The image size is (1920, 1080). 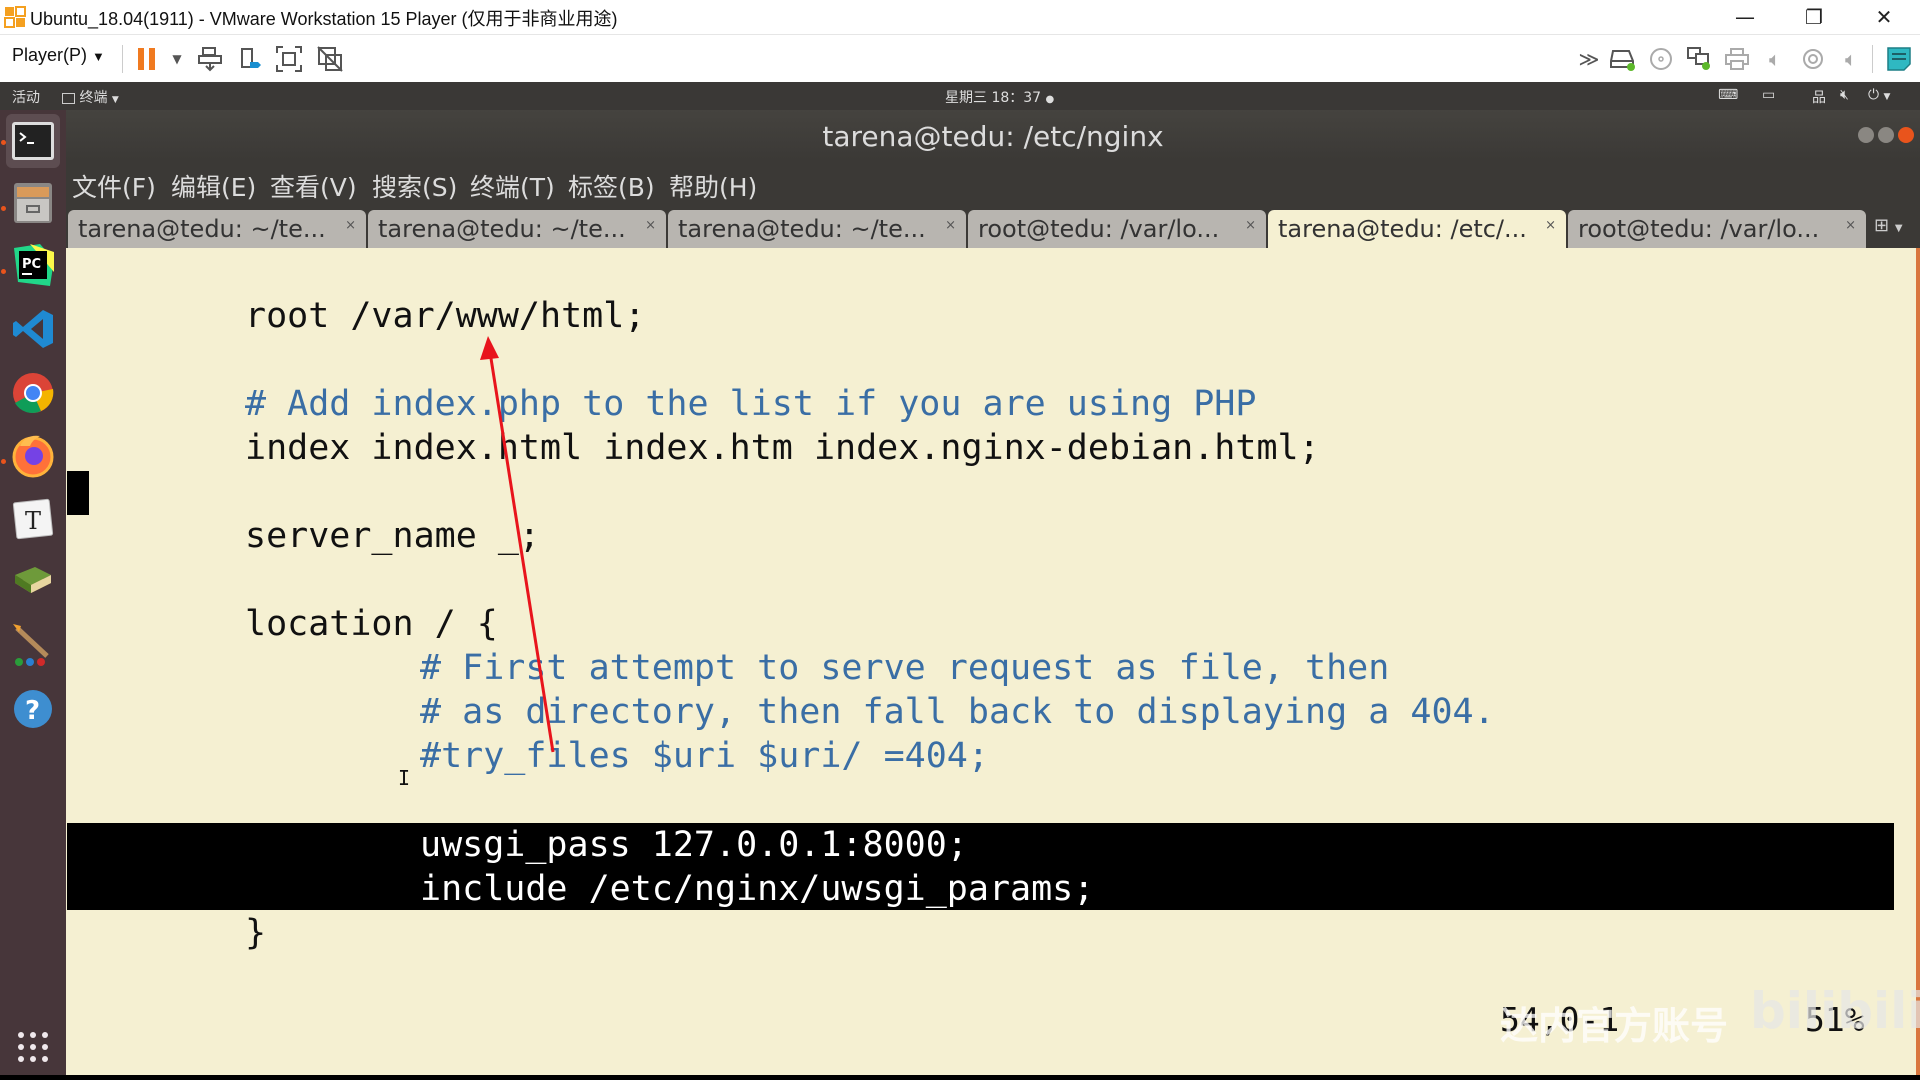 I want to click on menu-file: 文件(F), so click(x=114, y=186).